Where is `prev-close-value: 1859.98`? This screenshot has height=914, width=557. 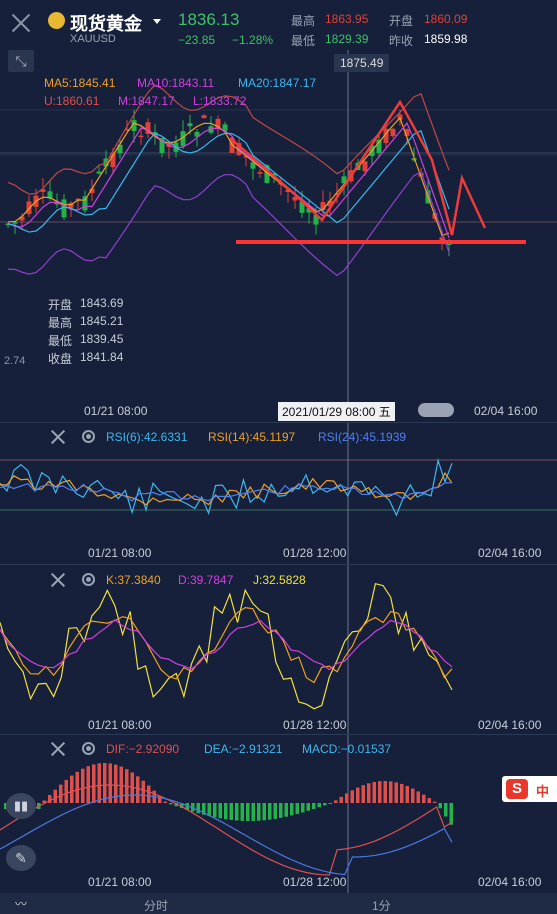 prev-close-value: 1859.98 is located at coordinates (446, 39).